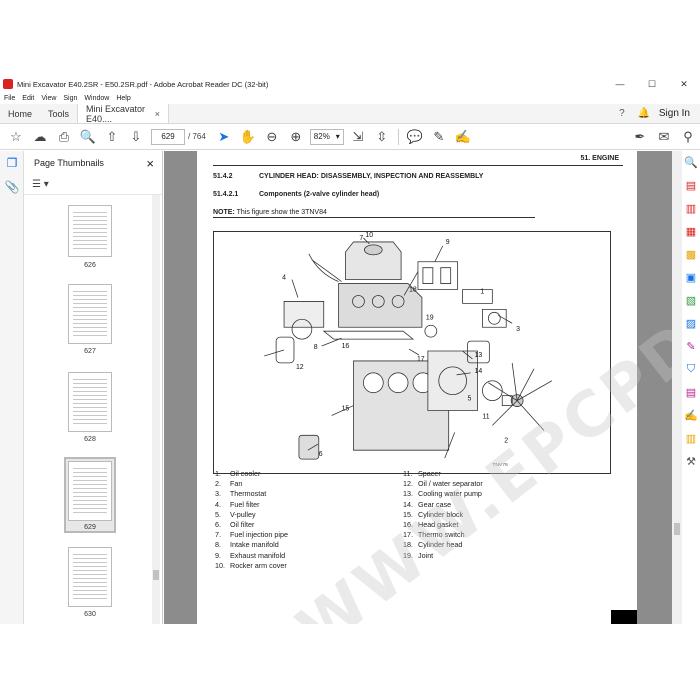  What do you see at coordinates (624, 617) in the screenshot?
I see `page-corner-mark` at bounding box center [624, 617].